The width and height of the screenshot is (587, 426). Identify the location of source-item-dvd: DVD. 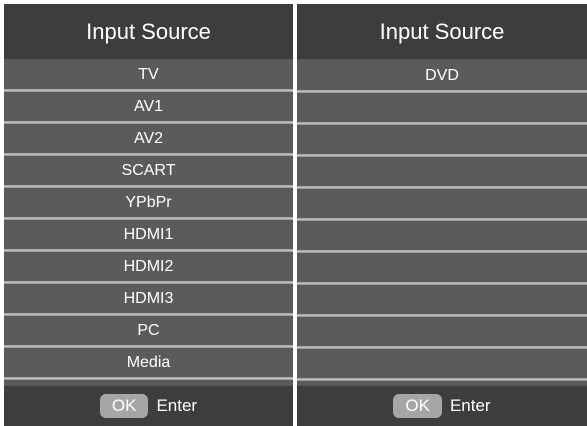
(442, 77).